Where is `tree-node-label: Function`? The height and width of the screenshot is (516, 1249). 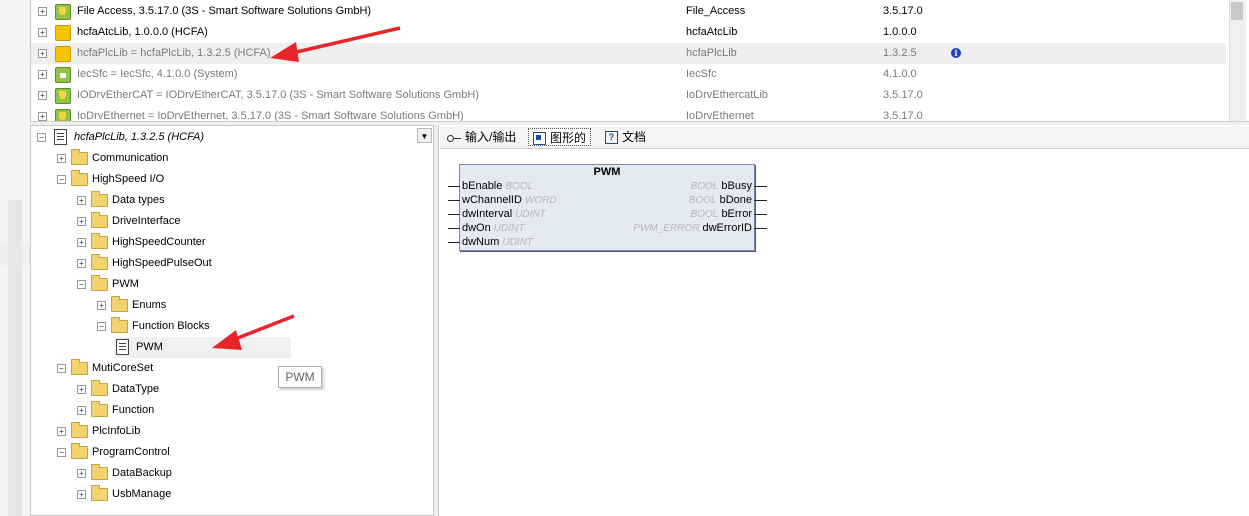 tree-node-label: Function is located at coordinates (133, 410).